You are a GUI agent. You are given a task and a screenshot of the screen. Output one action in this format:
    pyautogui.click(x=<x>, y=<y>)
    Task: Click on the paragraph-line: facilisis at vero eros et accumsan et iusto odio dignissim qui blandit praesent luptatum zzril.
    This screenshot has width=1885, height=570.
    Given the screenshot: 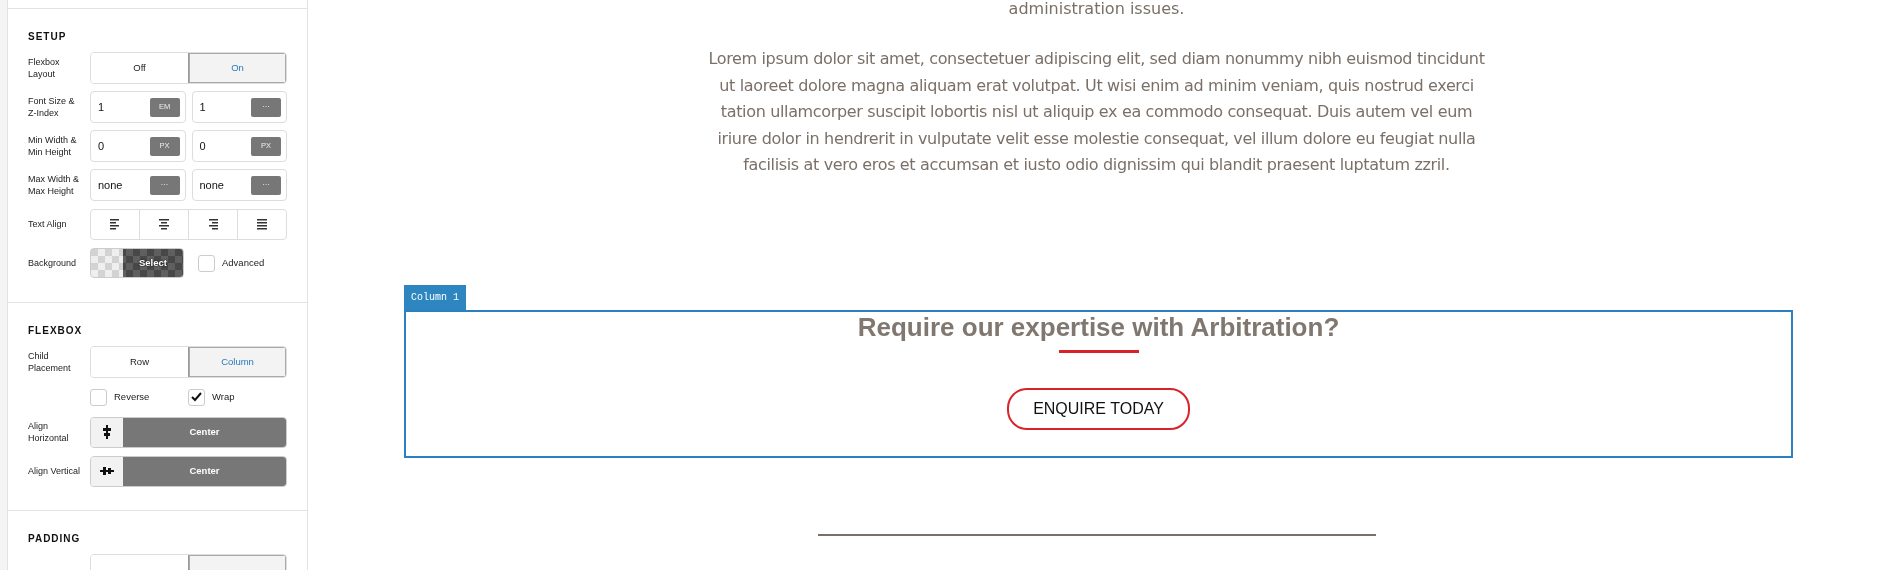 What is the action you would take?
    pyautogui.click(x=1096, y=165)
    